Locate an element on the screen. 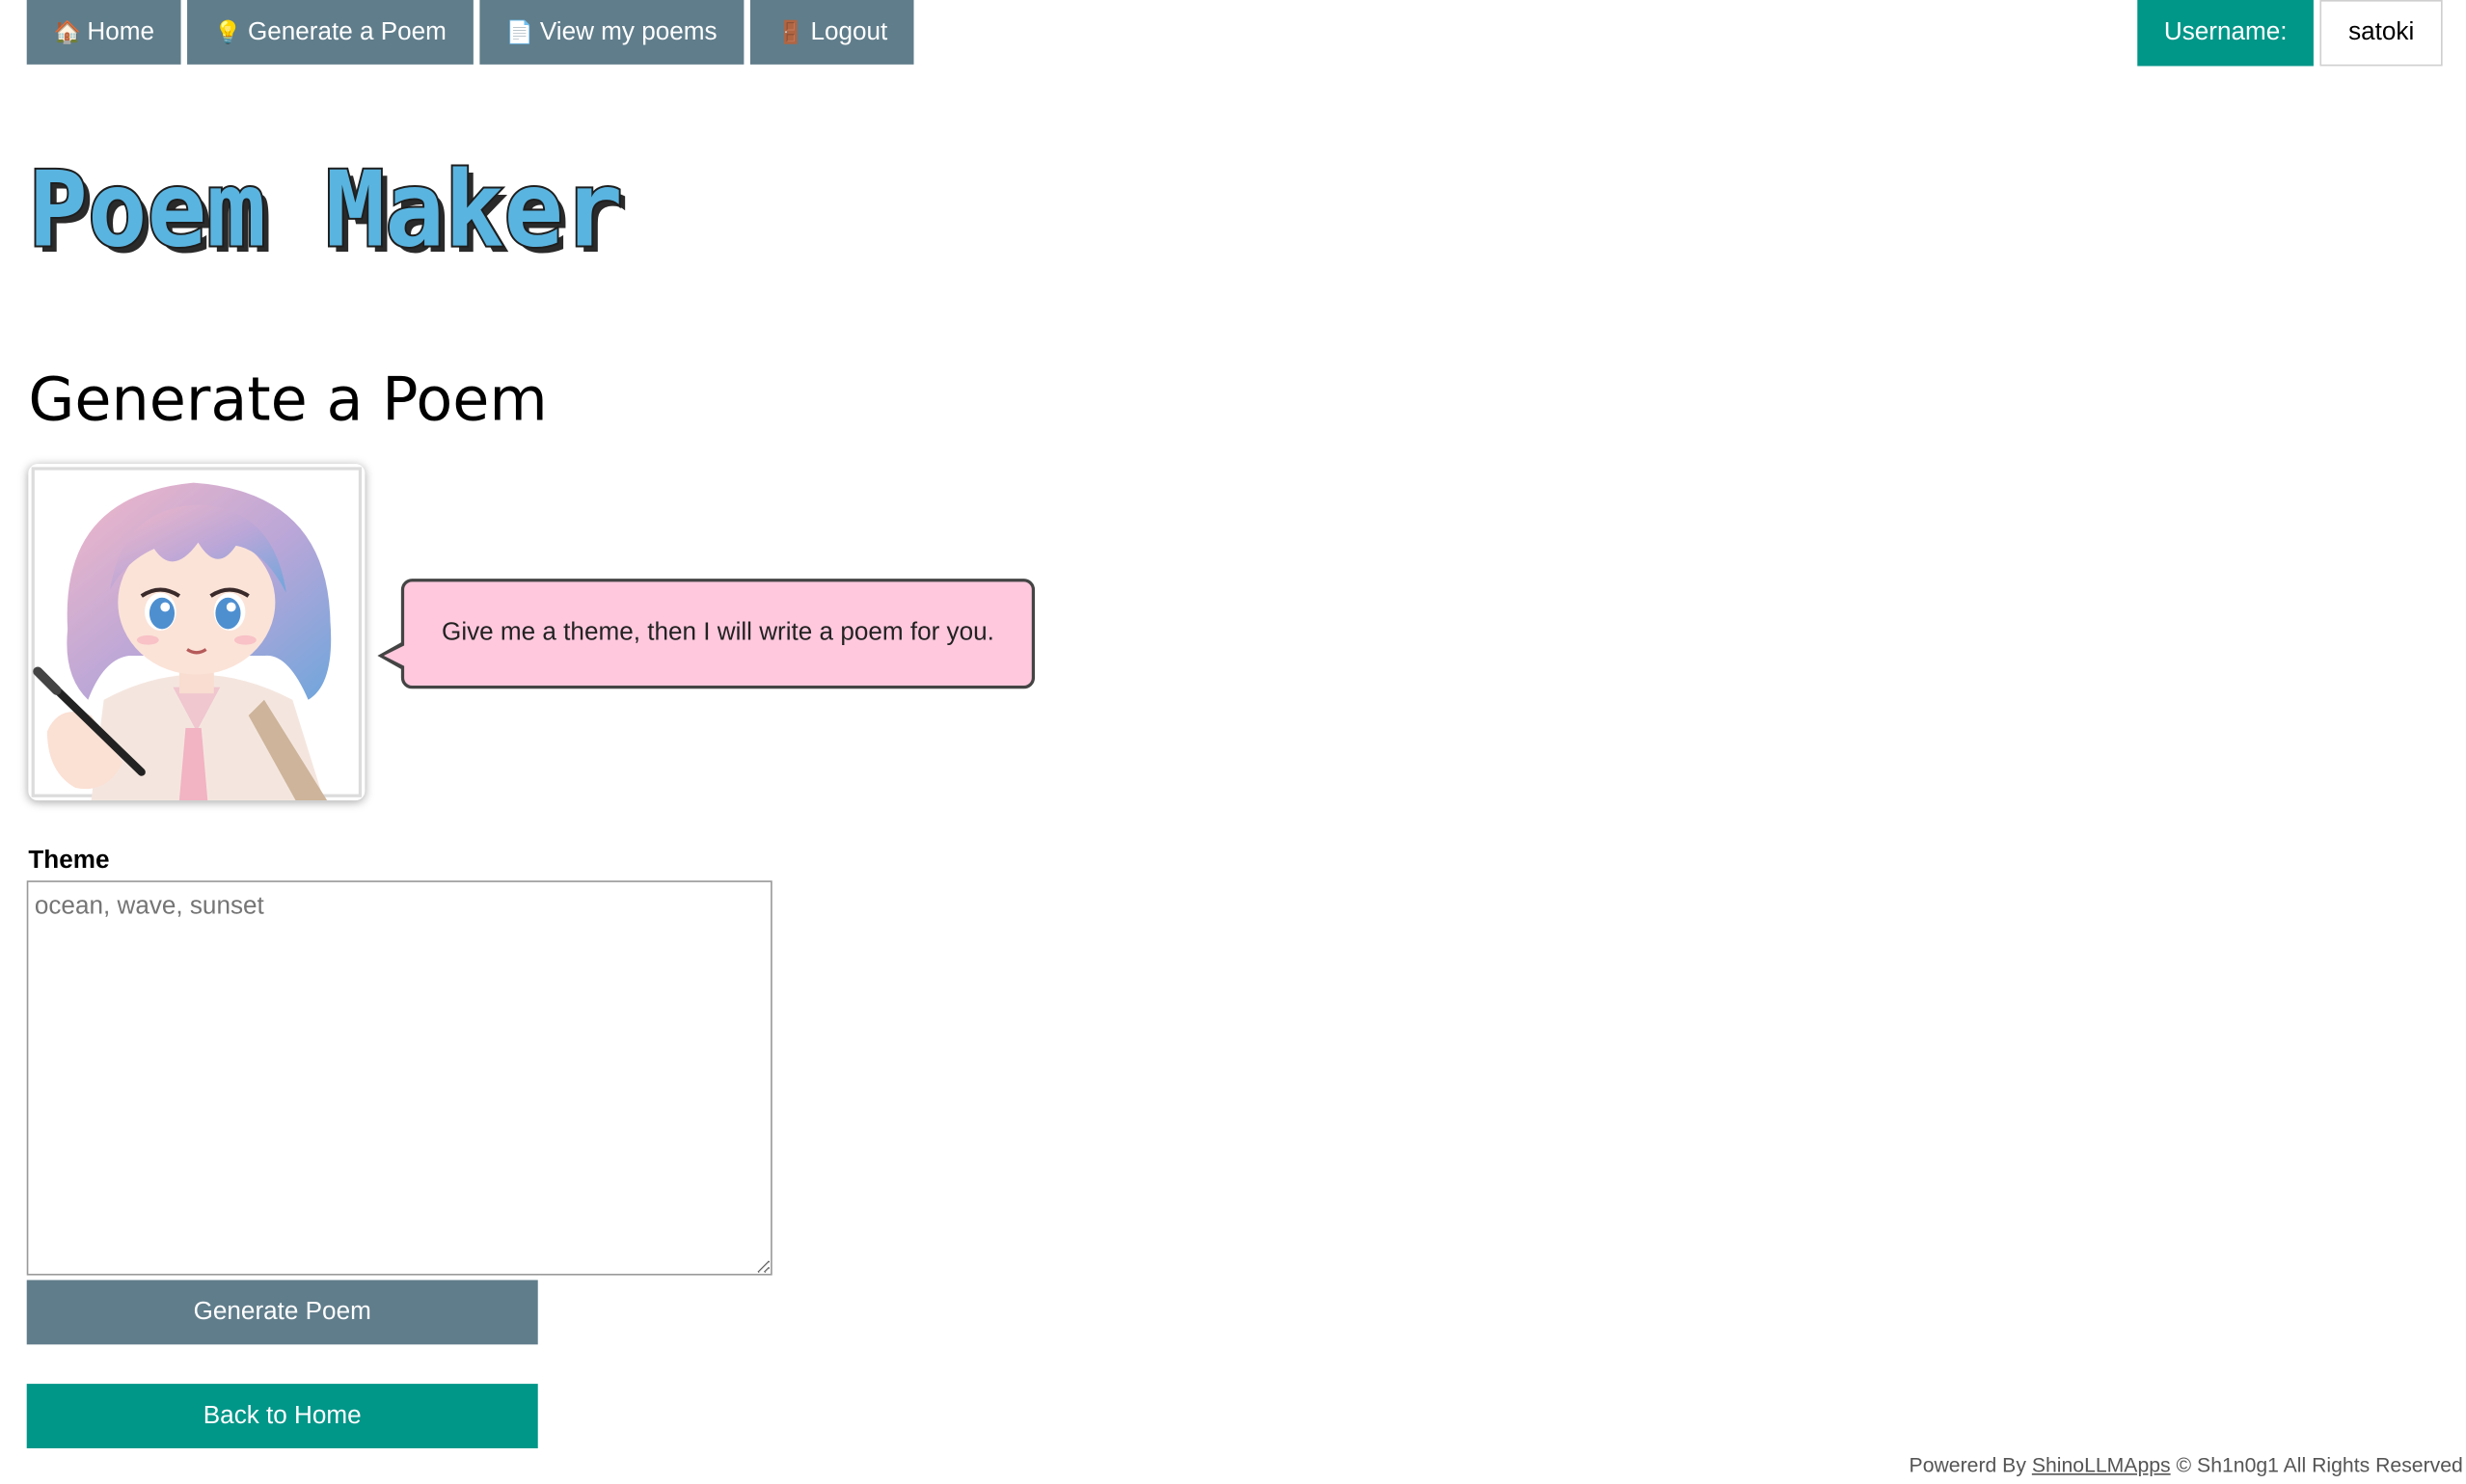 This screenshot has height=1484, width=2466. generate-poem-button: Generate Poem is located at coordinates (282, 1312).